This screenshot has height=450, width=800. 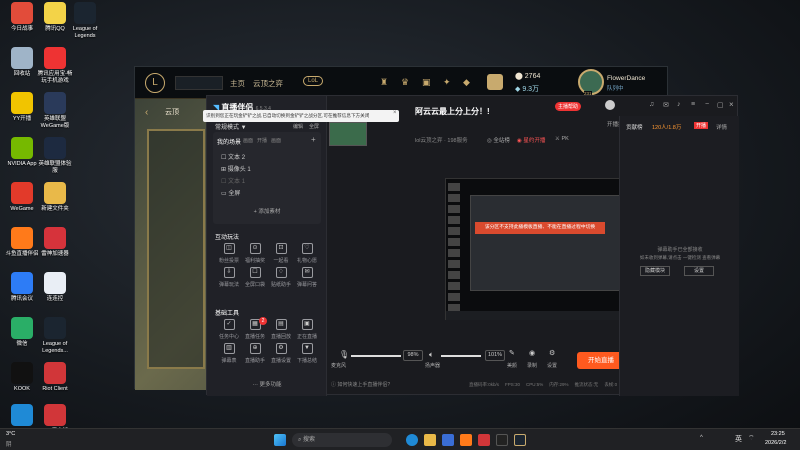 What do you see at coordinates (699, 271) in the screenshot?
I see `chat-settings-button: 设置` at bounding box center [699, 271].